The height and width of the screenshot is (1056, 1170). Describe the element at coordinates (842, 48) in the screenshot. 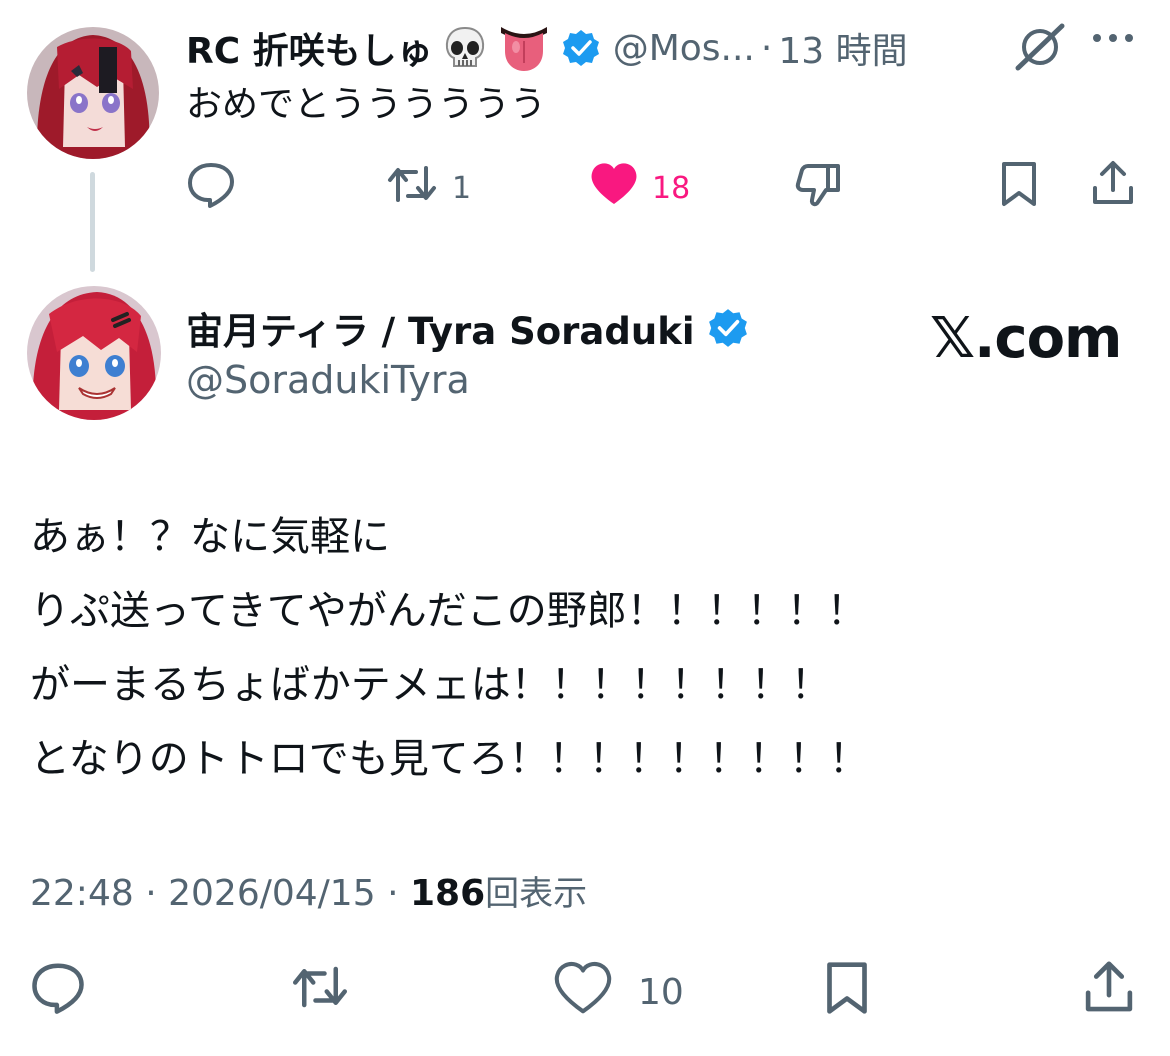

I see `timestamp: 13 時間` at that location.